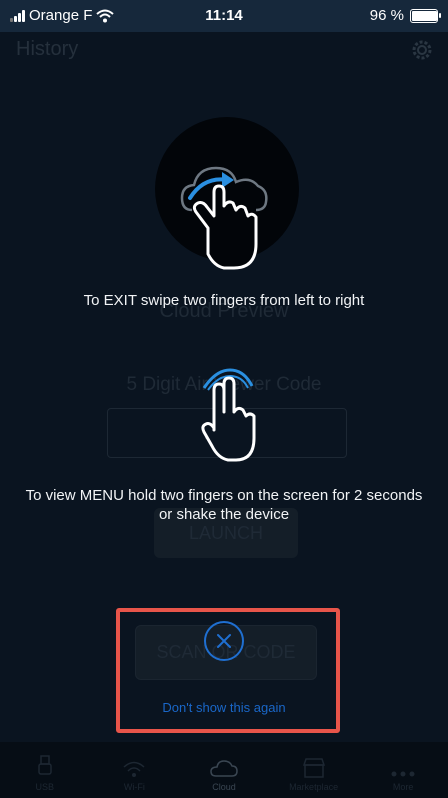 The width and height of the screenshot is (448, 798). What do you see at coordinates (224, 16) in the screenshot?
I see `status-bar: Orange F 11:14 96 %` at bounding box center [224, 16].